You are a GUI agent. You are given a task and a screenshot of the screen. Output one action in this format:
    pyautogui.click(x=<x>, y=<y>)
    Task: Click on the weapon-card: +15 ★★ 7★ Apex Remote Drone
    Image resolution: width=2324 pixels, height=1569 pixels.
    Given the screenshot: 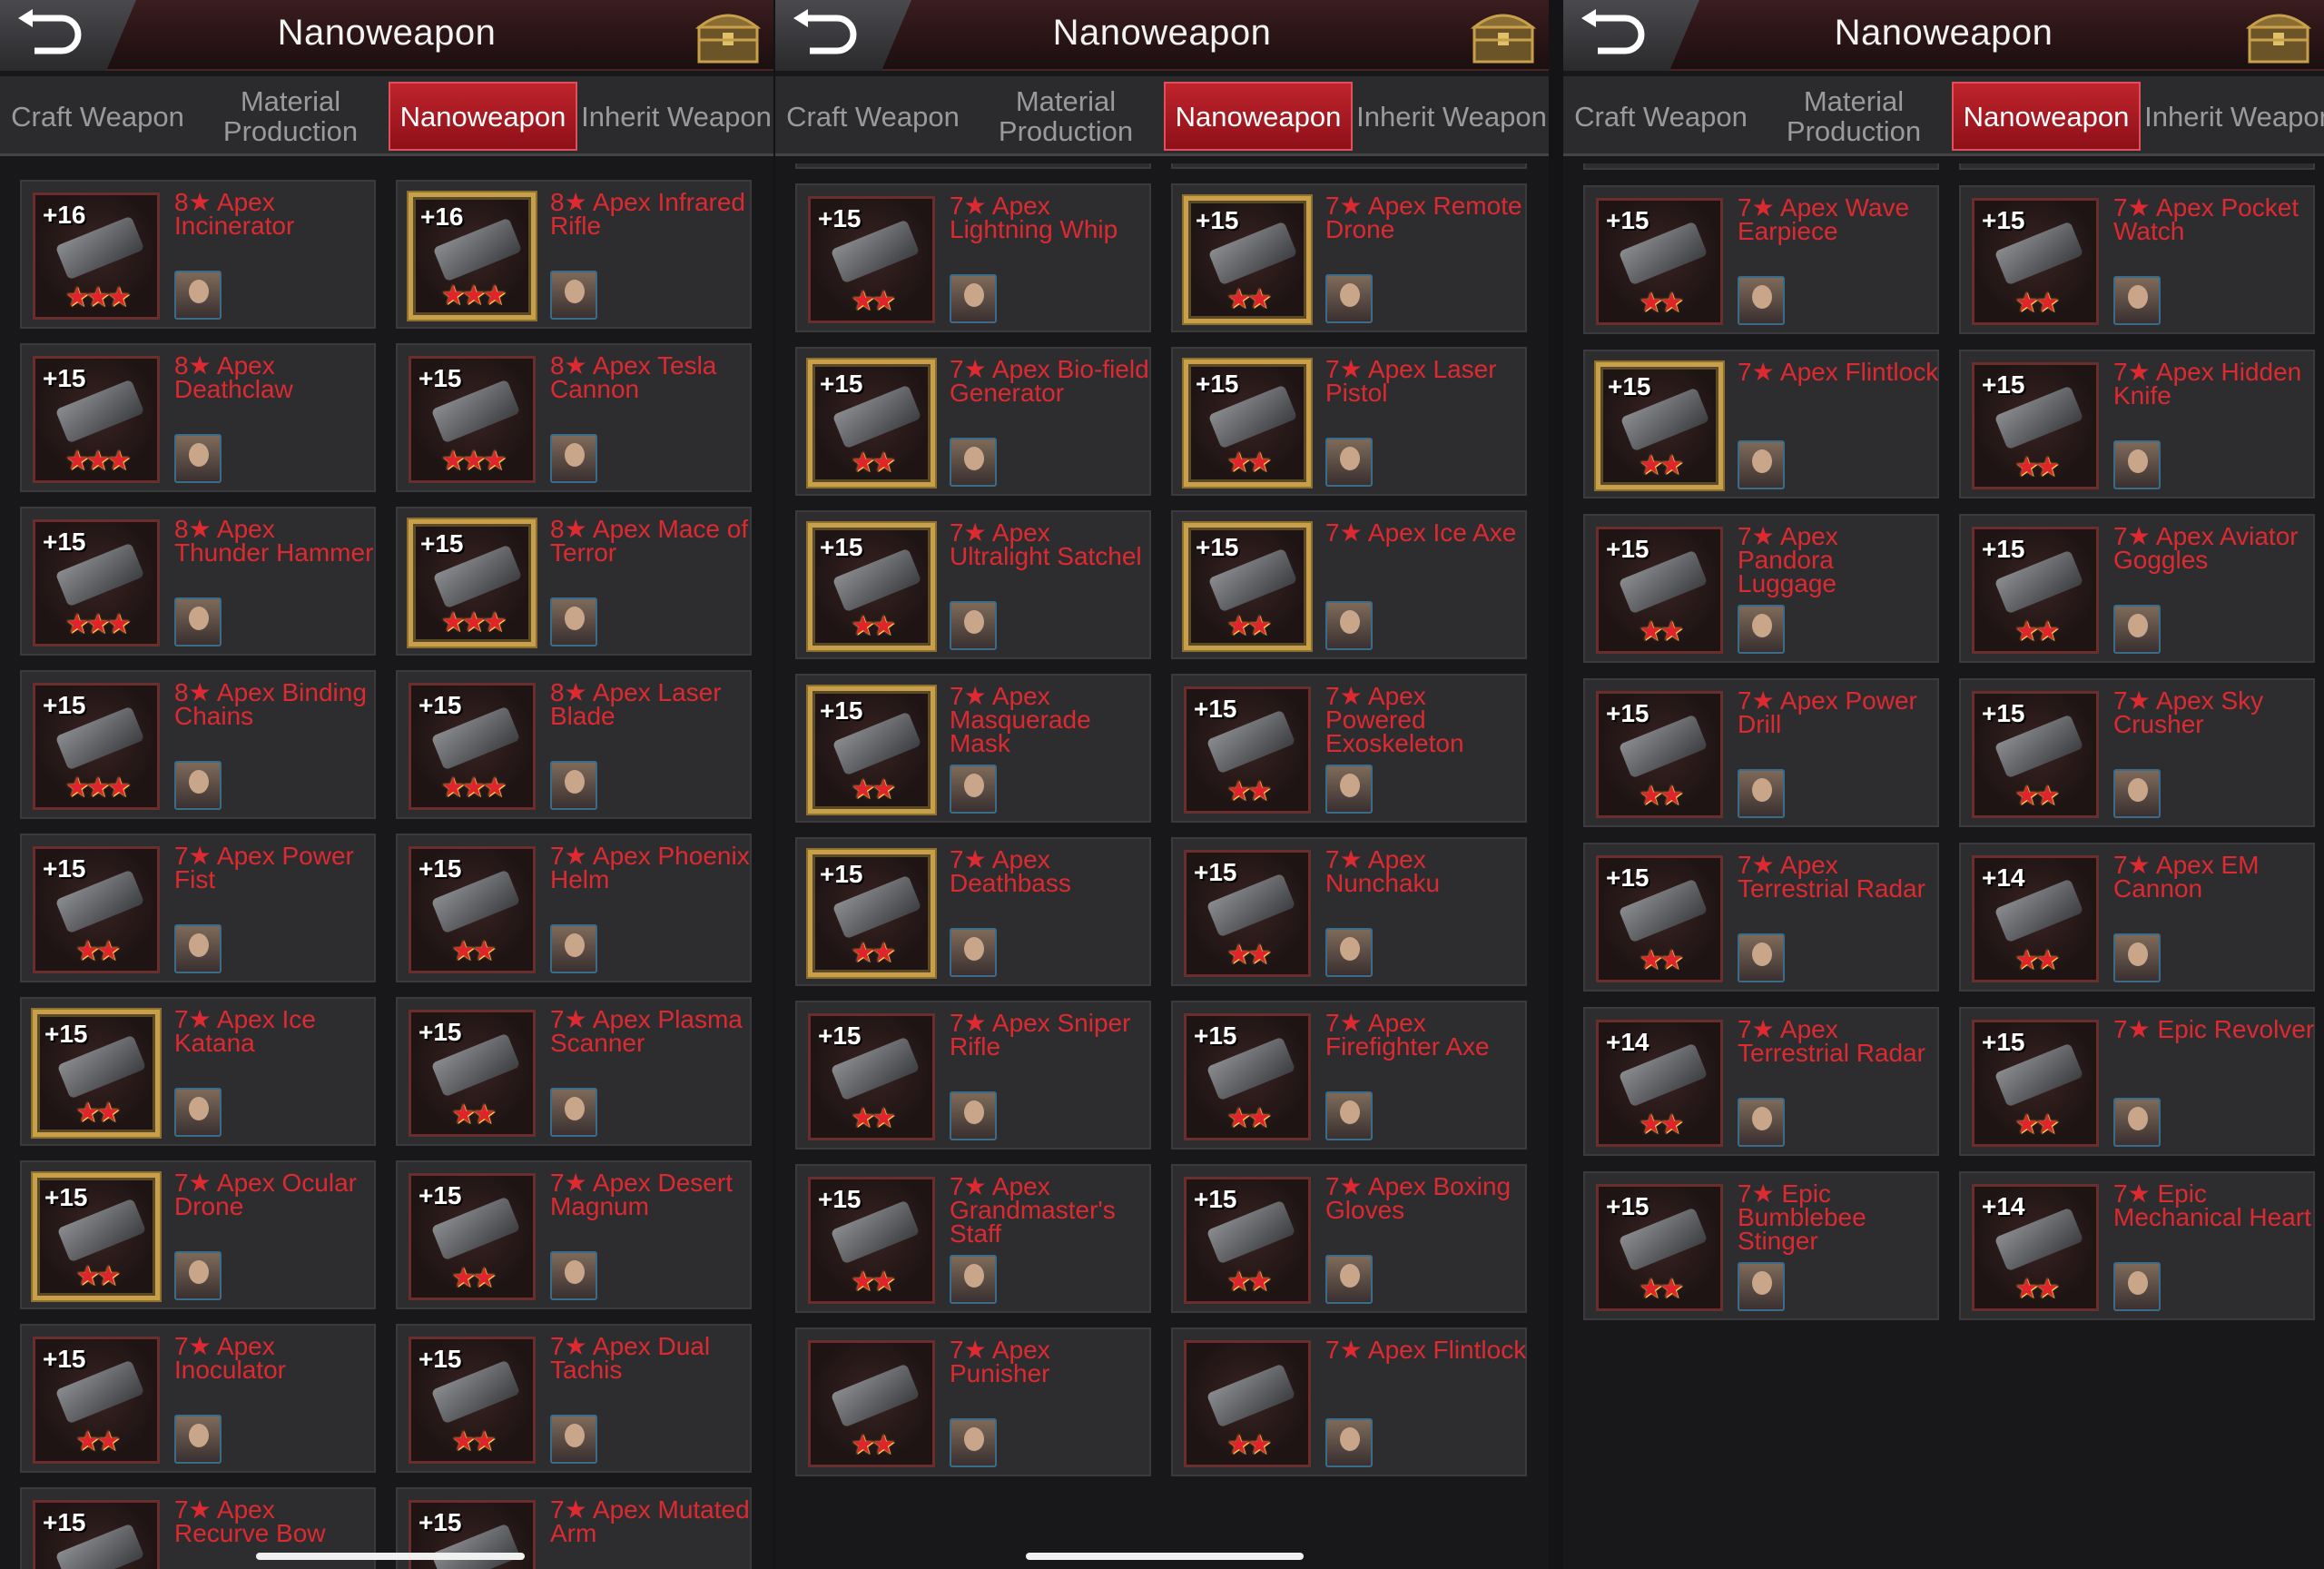 What is the action you would take?
    pyautogui.click(x=1349, y=257)
    